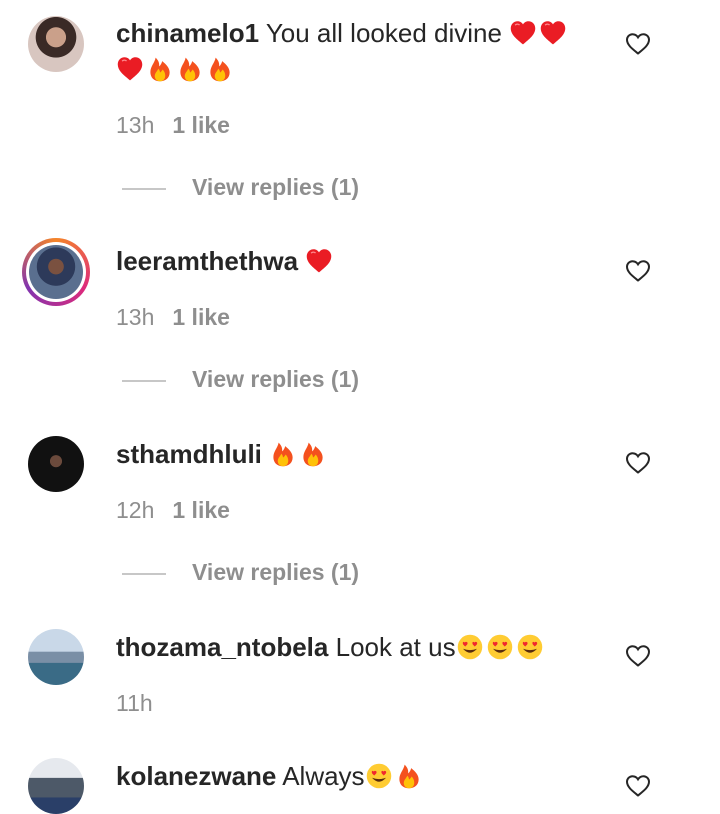  What do you see at coordinates (356, 261) in the screenshot?
I see `comment-body: leeramthethwa` at bounding box center [356, 261].